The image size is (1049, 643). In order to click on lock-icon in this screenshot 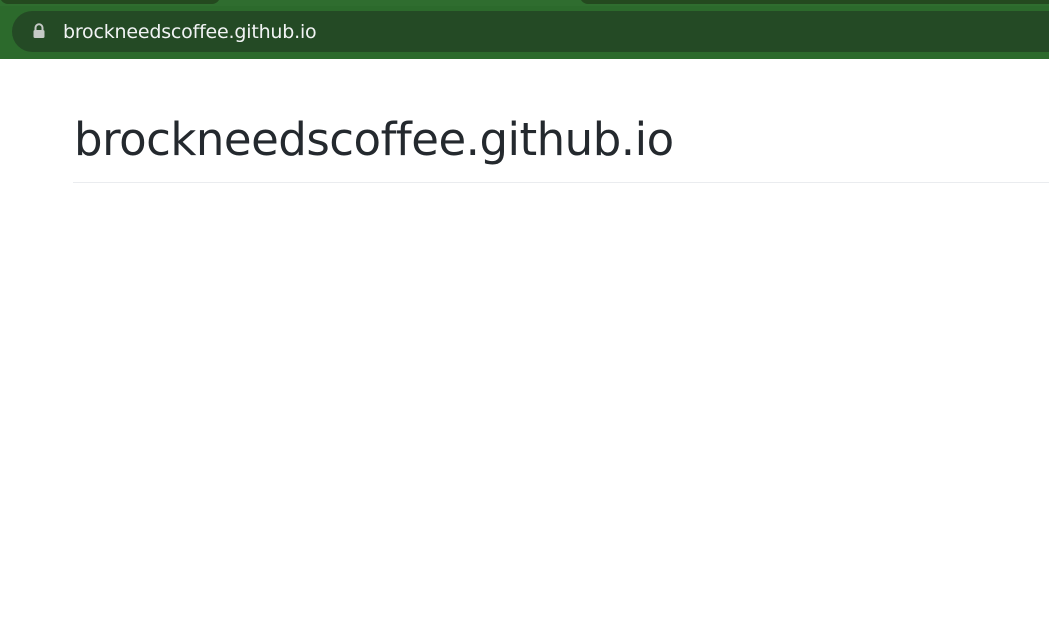, I will do `click(39, 31)`.